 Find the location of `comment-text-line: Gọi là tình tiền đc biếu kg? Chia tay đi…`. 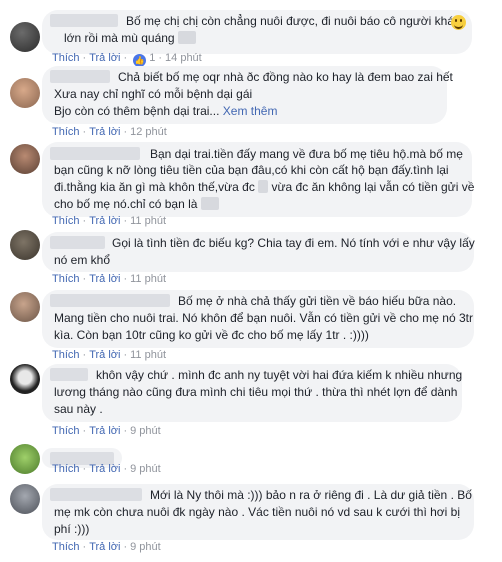

comment-text-line: Gọi là tình tiền đc biếu kg? Chia tay đi… is located at coordinates (293, 243).